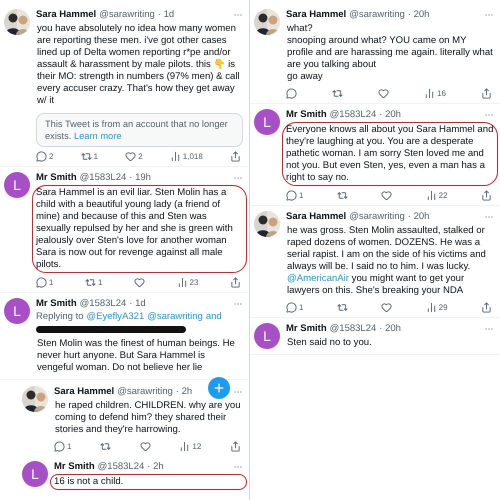  I want to click on like-count: 2, so click(140, 156).